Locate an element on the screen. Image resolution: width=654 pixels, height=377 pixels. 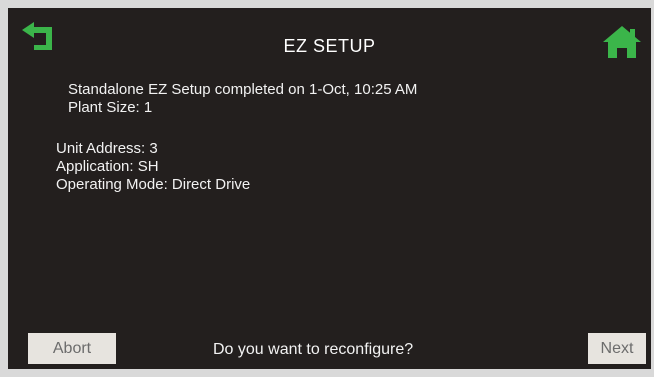
home-icon is located at coordinates (622, 42).